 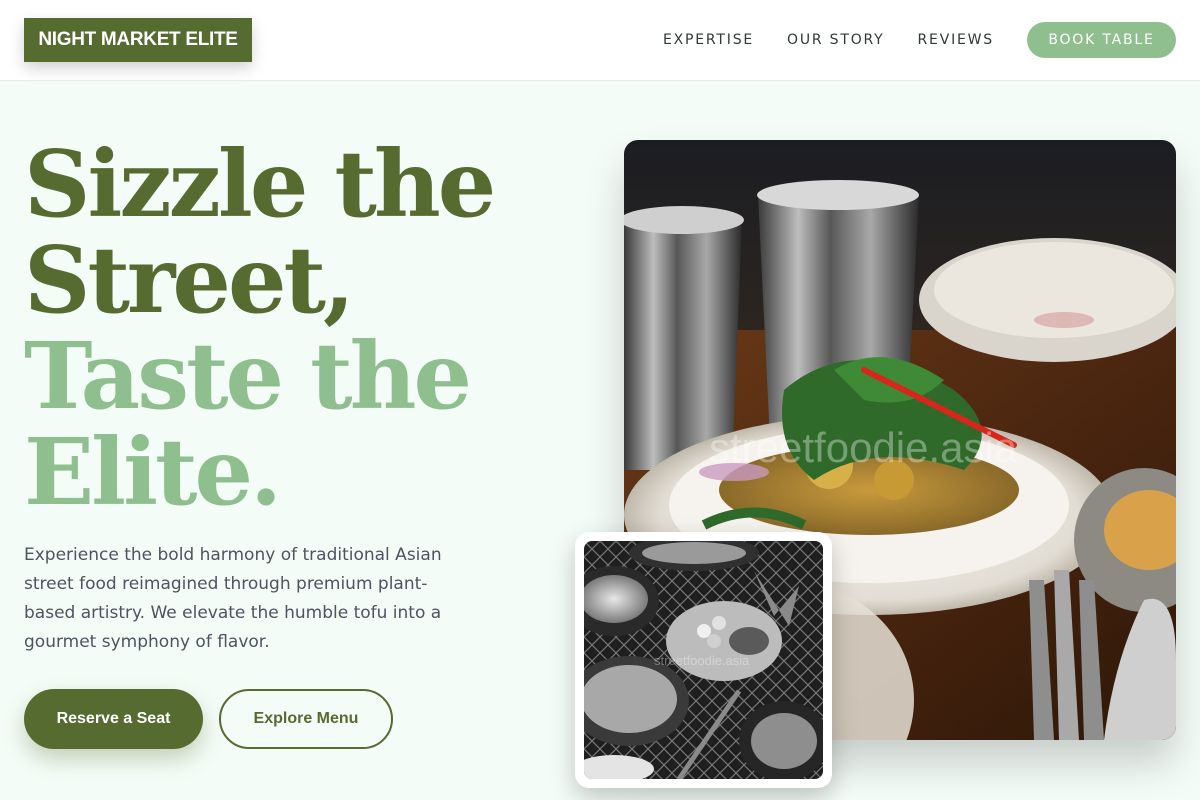 What do you see at coordinates (260, 184) in the screenshot?
I see `hero-title-line-1: Sizzle the` at bounding box center [260, 184].